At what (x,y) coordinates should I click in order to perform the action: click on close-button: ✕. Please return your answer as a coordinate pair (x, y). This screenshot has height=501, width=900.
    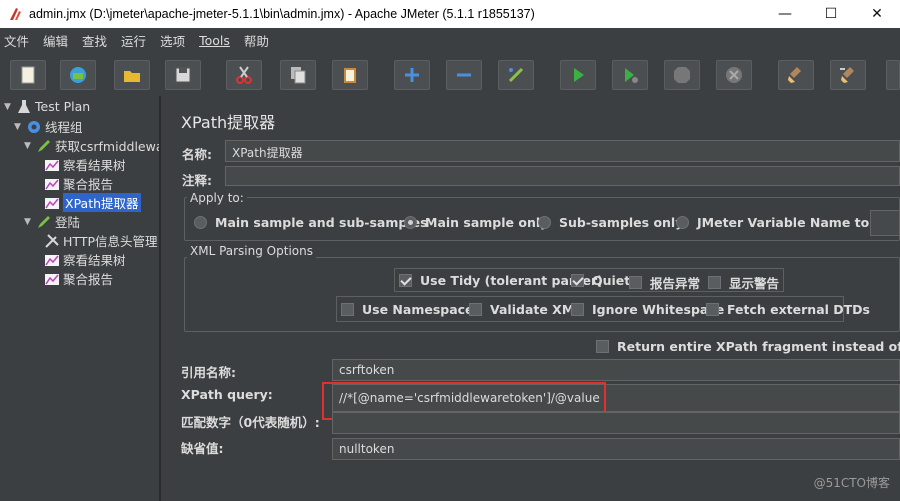
    Looking at the image, I should click on (877, 14).